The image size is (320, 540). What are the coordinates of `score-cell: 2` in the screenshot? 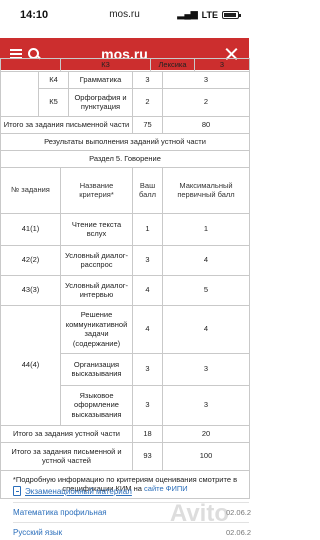 It's located at (147, 102).